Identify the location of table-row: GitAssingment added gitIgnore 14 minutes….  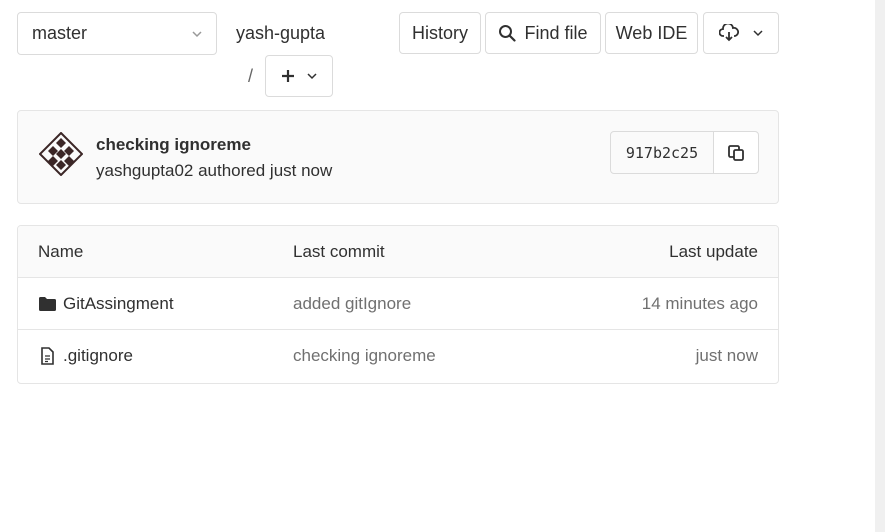
(398, 304).